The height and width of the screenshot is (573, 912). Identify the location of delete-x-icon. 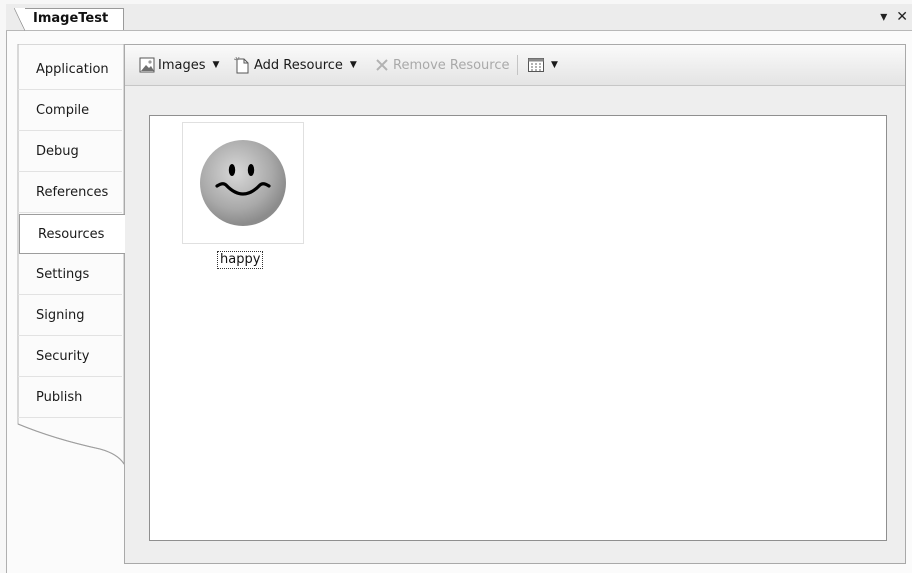
(382, 65).